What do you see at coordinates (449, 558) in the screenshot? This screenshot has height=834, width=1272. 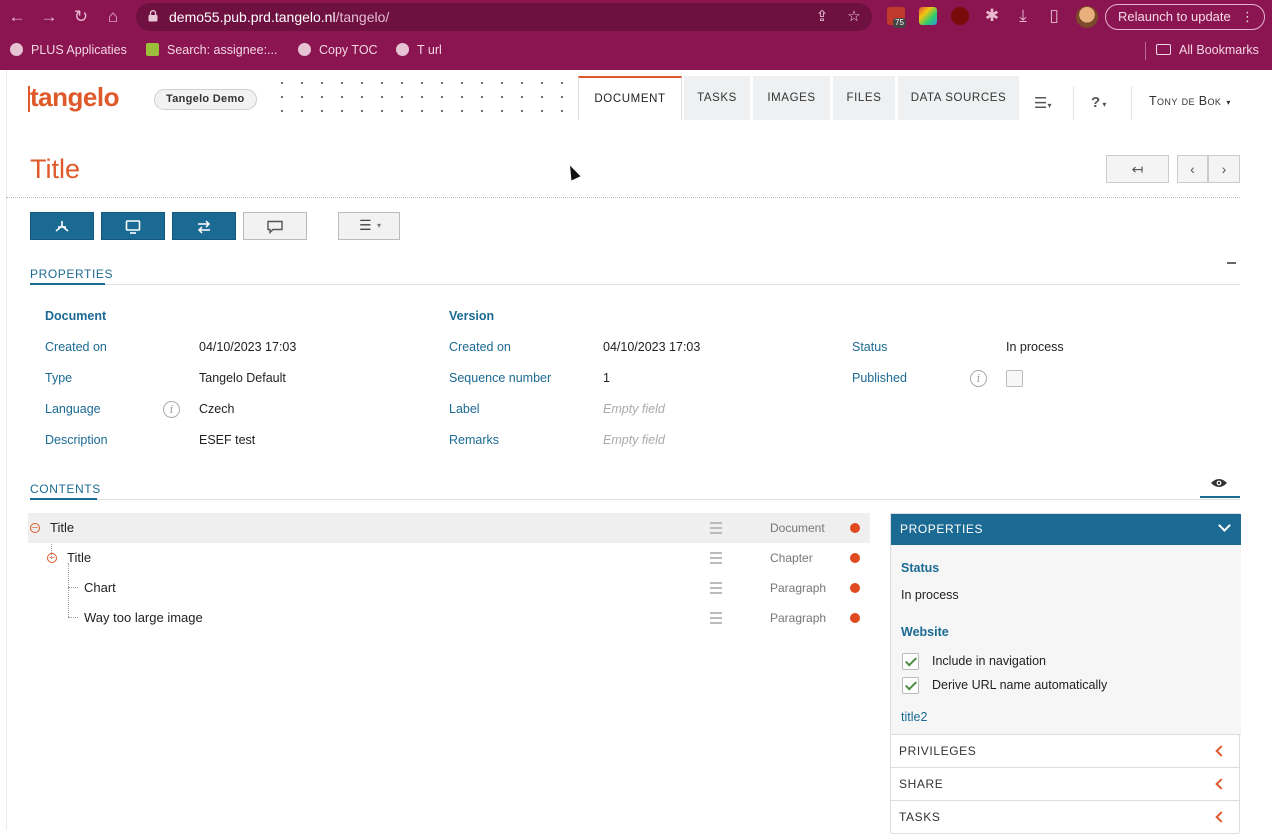 I see `tree-row: – Title Chapter` at bounding box center [449, 558].